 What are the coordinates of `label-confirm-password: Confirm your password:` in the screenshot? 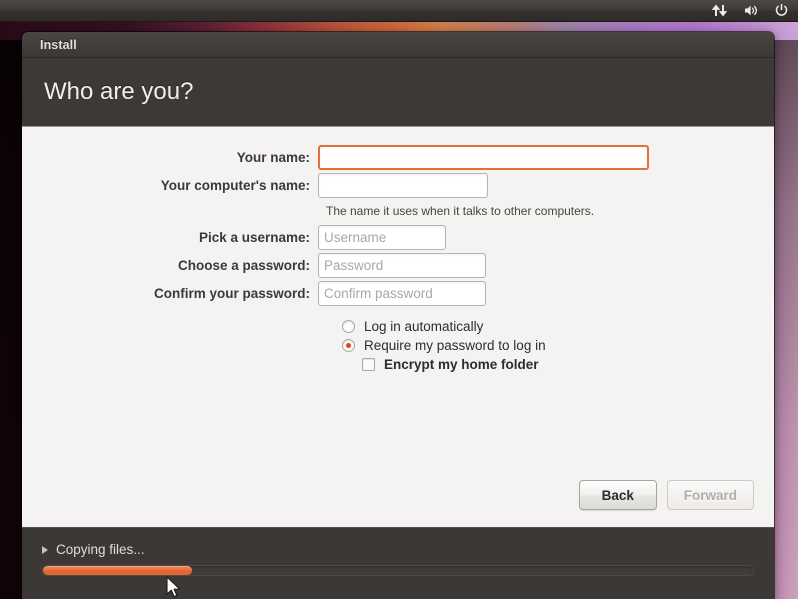 It's located at (231, 293).